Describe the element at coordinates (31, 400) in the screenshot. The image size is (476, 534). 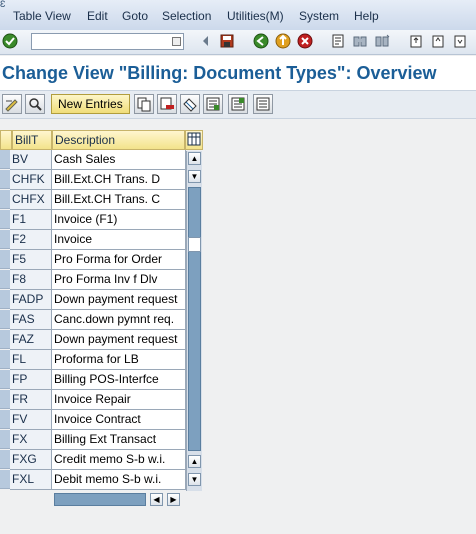
I see `cell-billt: FR` at that location.